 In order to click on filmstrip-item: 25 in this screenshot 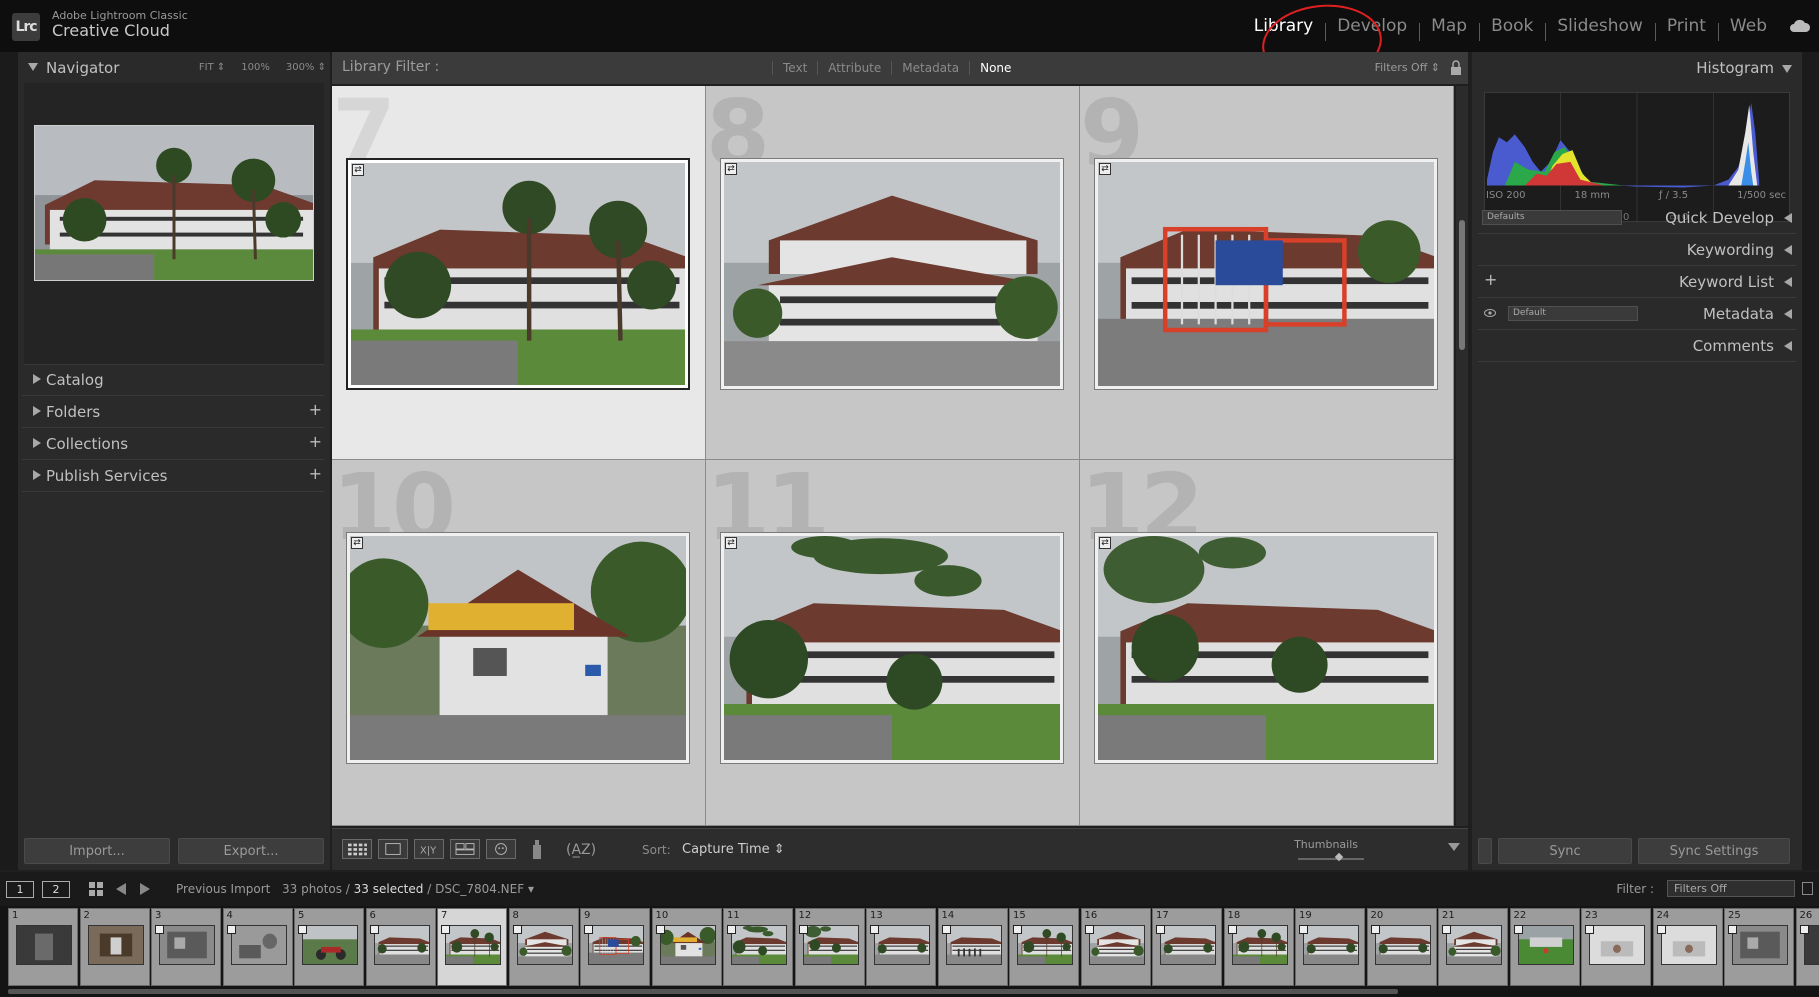, I will do `click(1759, 947)`.